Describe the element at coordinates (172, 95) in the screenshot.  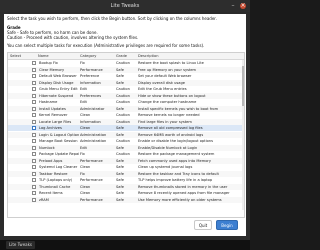
I see `row-description: Hide or show these buttons on logout` at that location.